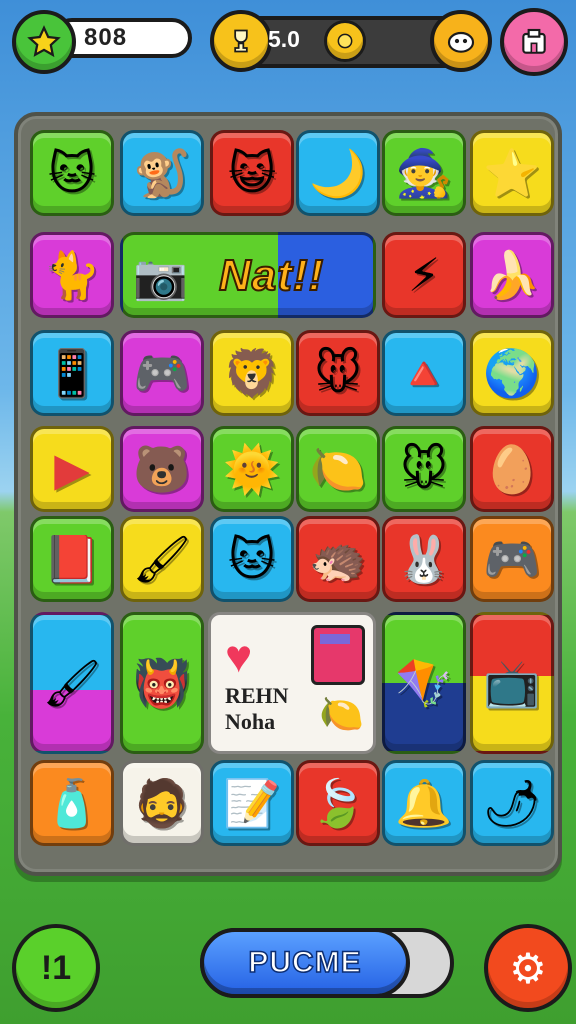 This screenshot has width=576, height=1024. Describe the element at coordinates (250, 721) in the screenshot. I see `card-text-line2: Noha` at that location.